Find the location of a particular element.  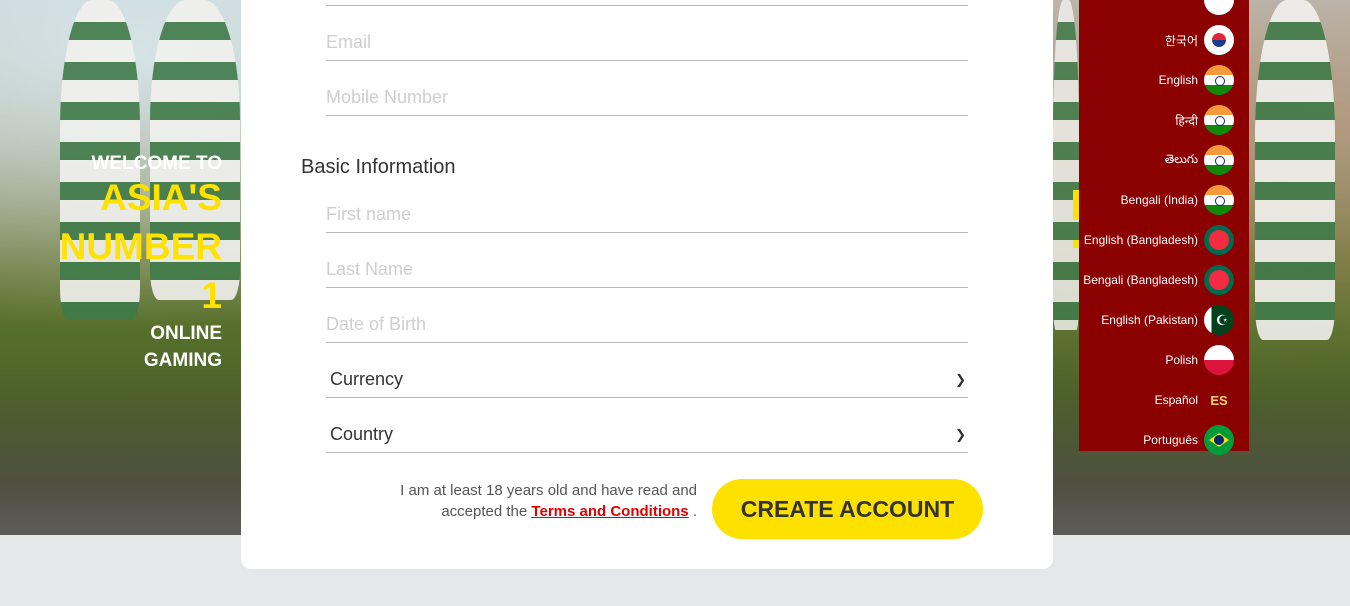

mobile-number-field: Mobile Number is located at coordinates (647, 96).